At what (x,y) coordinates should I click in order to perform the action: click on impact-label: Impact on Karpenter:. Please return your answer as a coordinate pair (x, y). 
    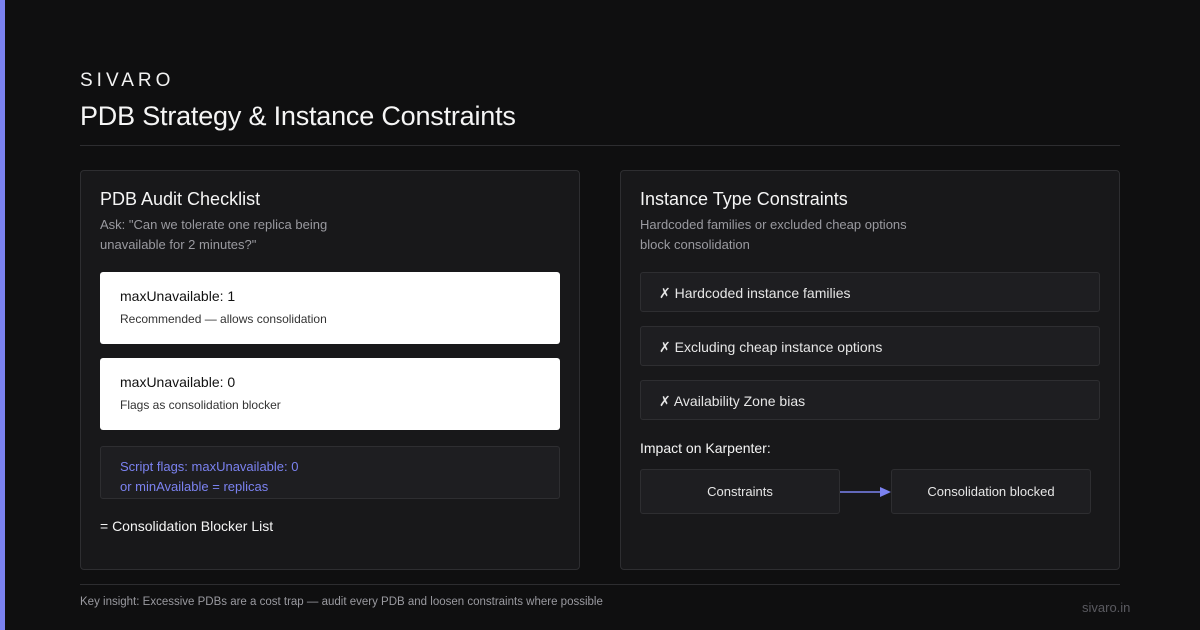
    Looking at the image, I should click on (705, 448).